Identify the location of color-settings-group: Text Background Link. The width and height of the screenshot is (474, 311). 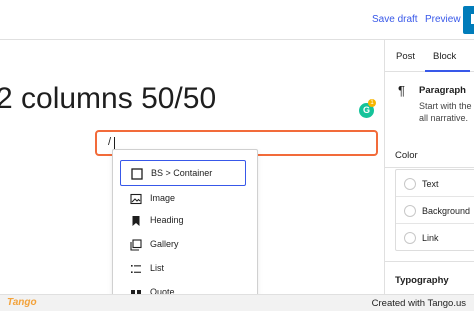
(434, 210).